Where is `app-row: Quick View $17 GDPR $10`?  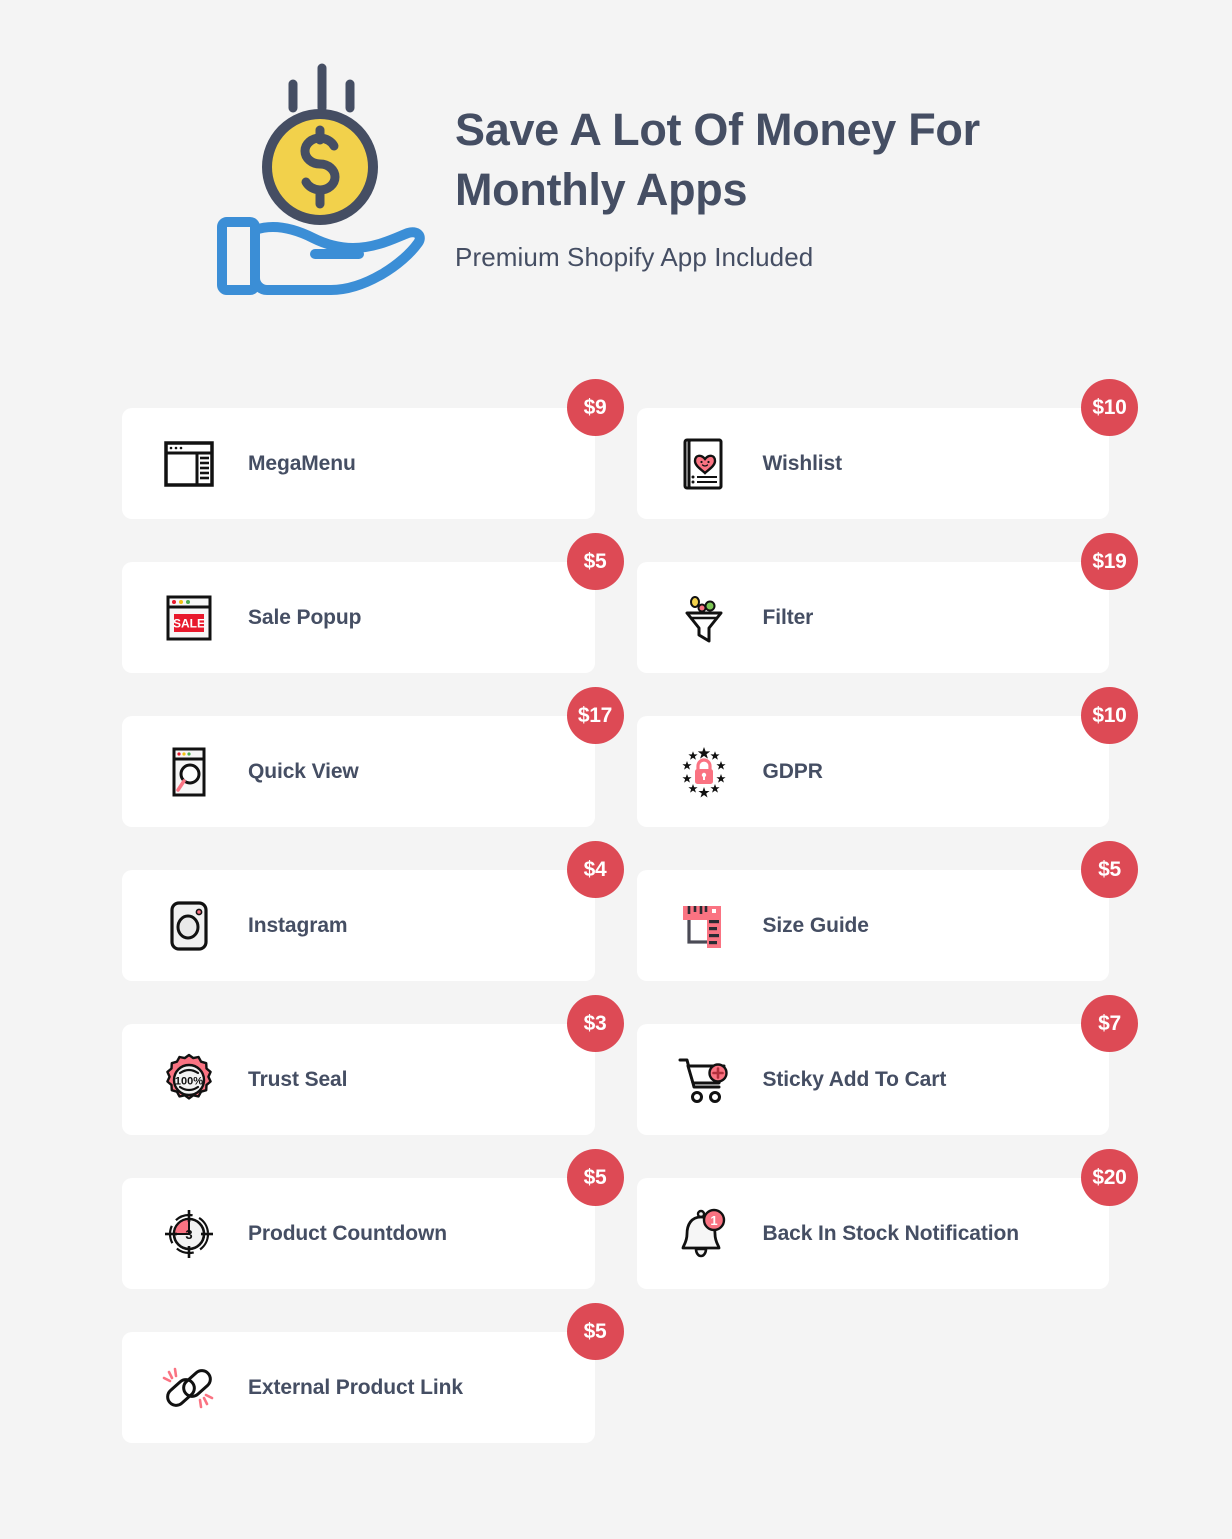 app-row: Quick View $17 GDPR $10 is located at coordinates (630, 757).